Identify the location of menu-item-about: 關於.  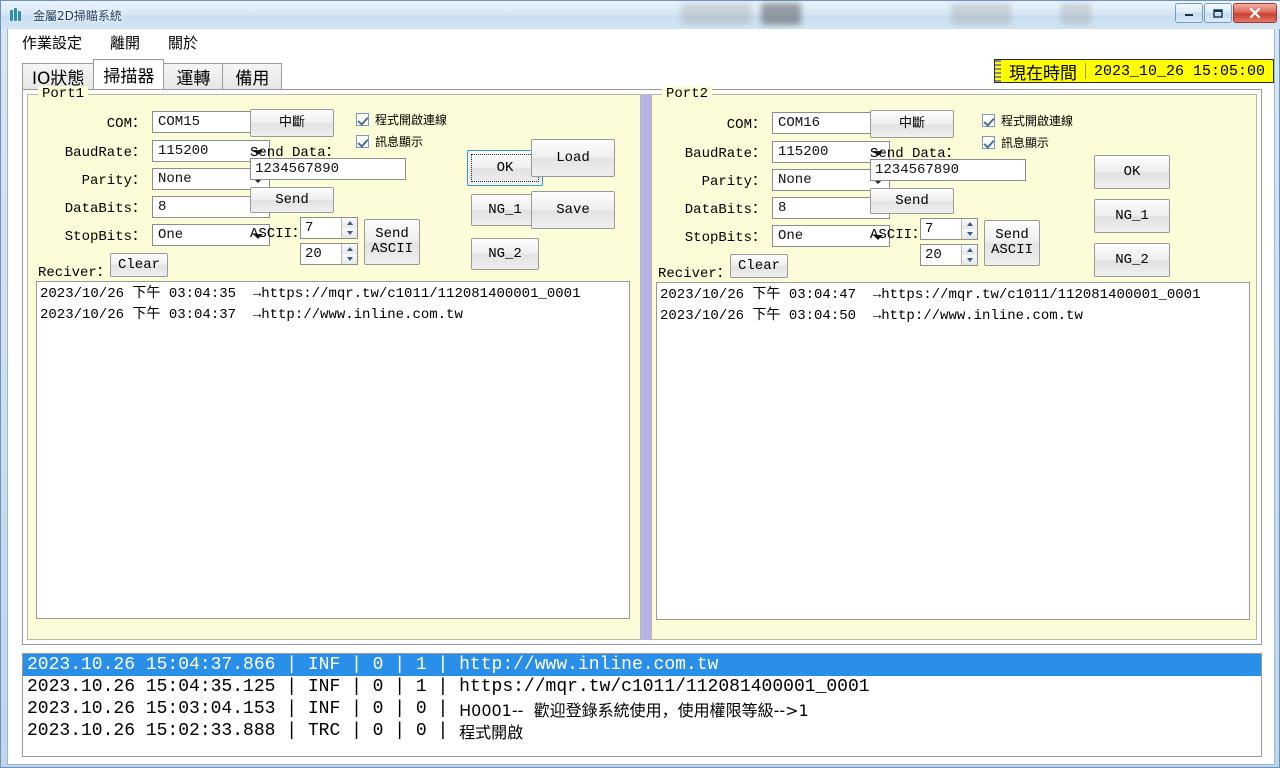
(183, 42).